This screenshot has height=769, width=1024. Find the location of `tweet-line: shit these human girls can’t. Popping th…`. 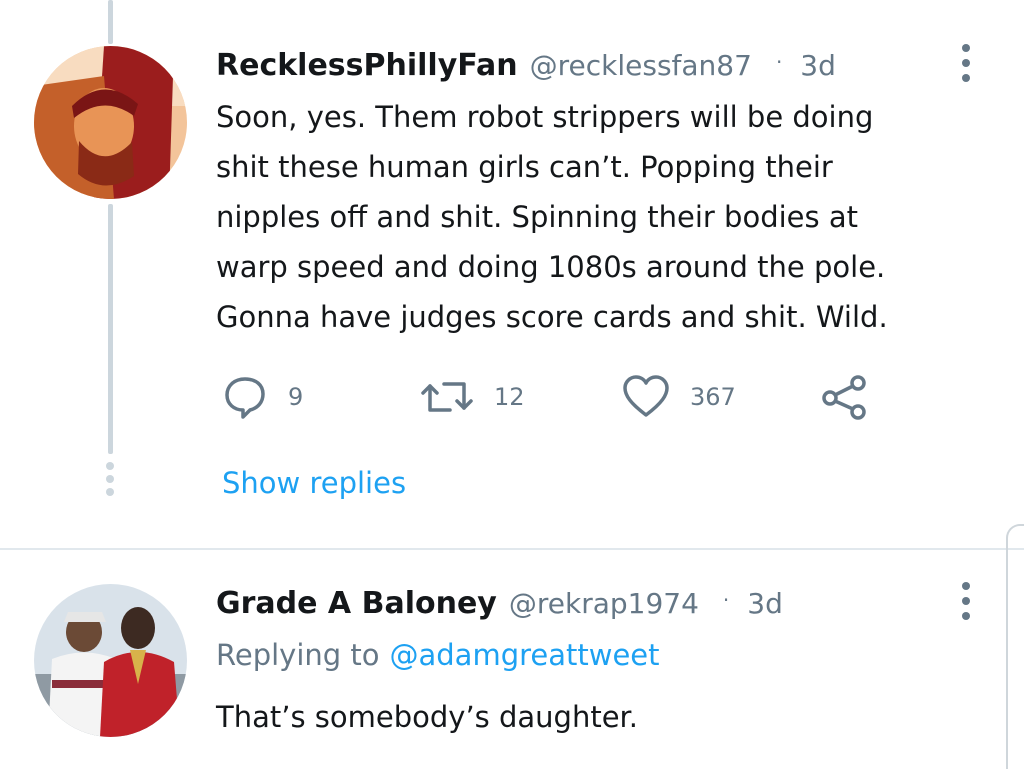

tweet-line: shit these human girls can’t. Popping th… is located at coordinates (524, 167).